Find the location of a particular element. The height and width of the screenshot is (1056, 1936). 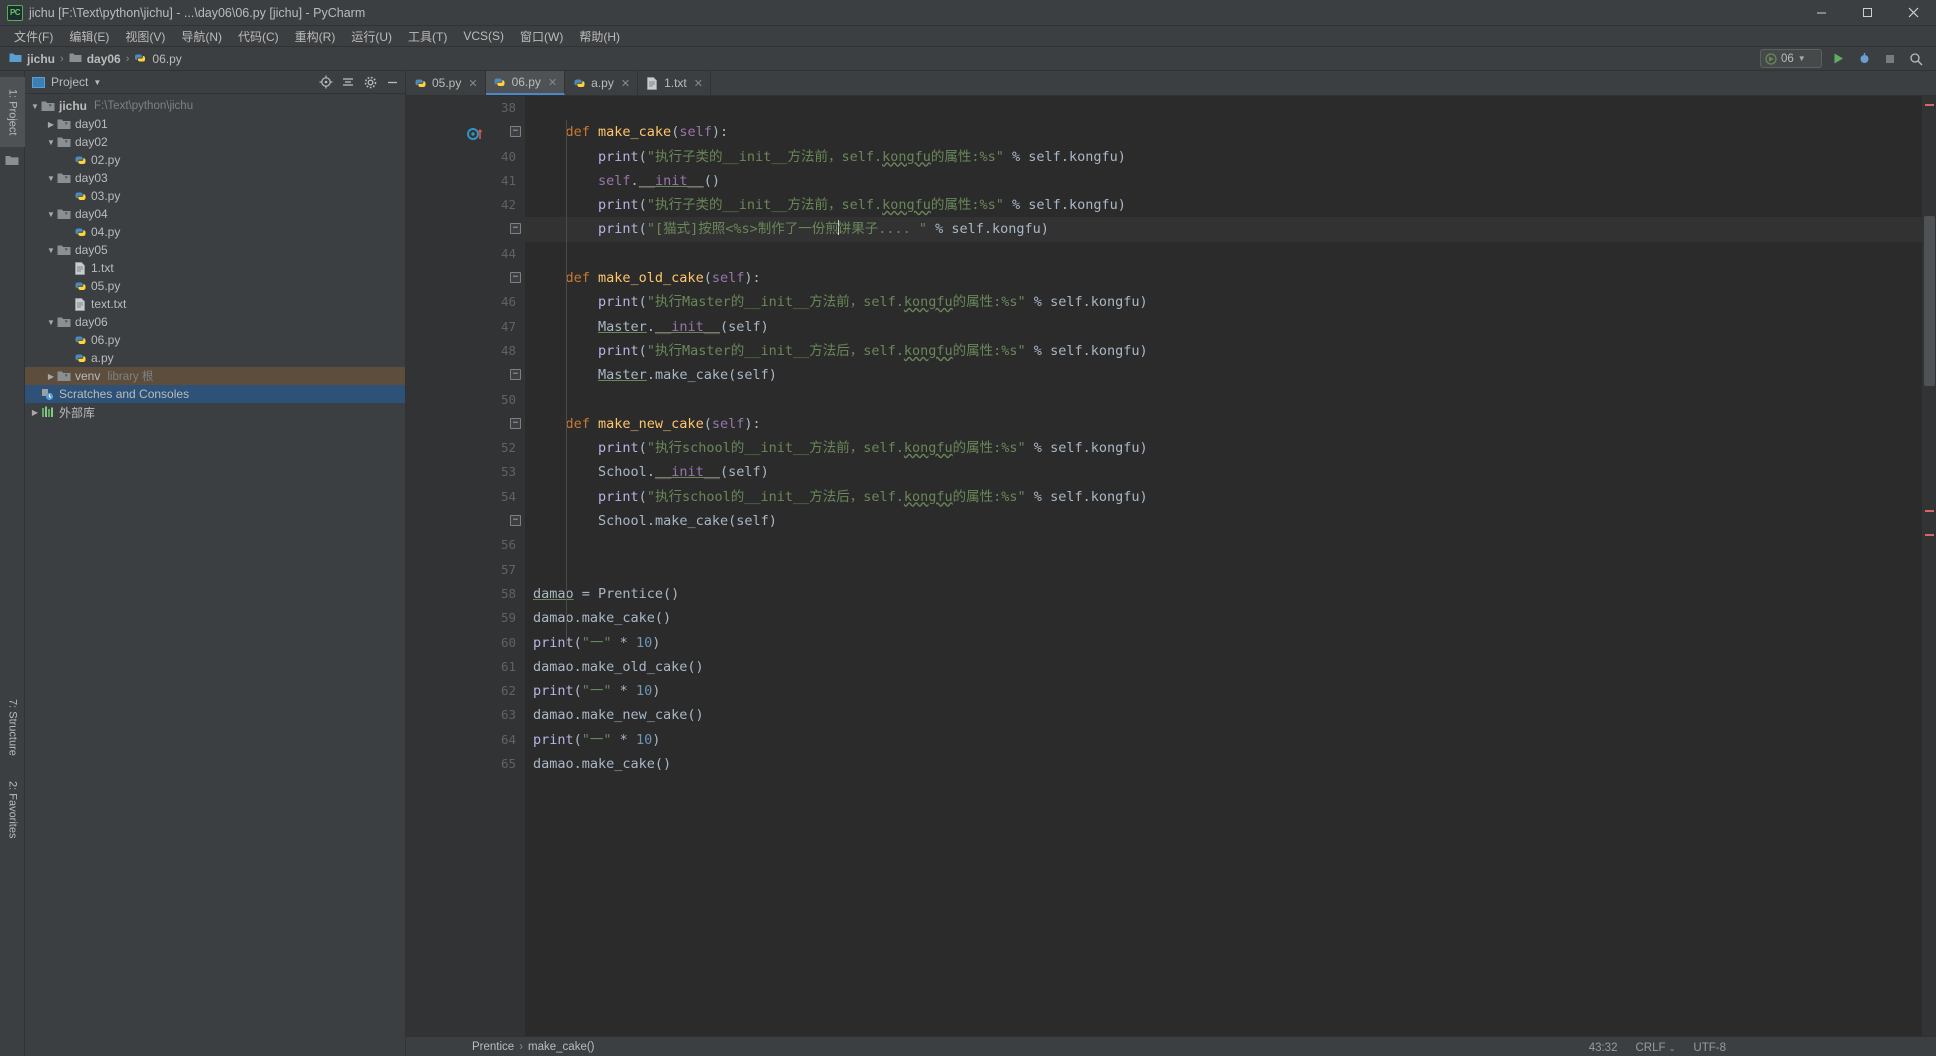

locate-icon is located at coordinates (326, 82).